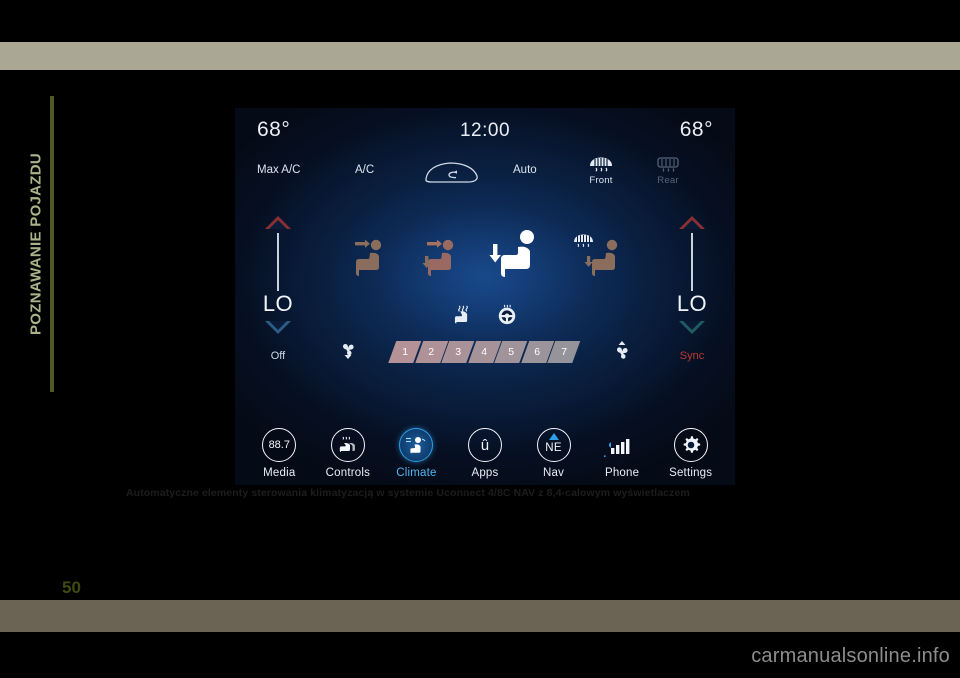 The height and width of the screenshot is (678, 960). Describe the element at coordinates (696, 129) in the screenshot. I see `status-temp-right: 68°` at that location.